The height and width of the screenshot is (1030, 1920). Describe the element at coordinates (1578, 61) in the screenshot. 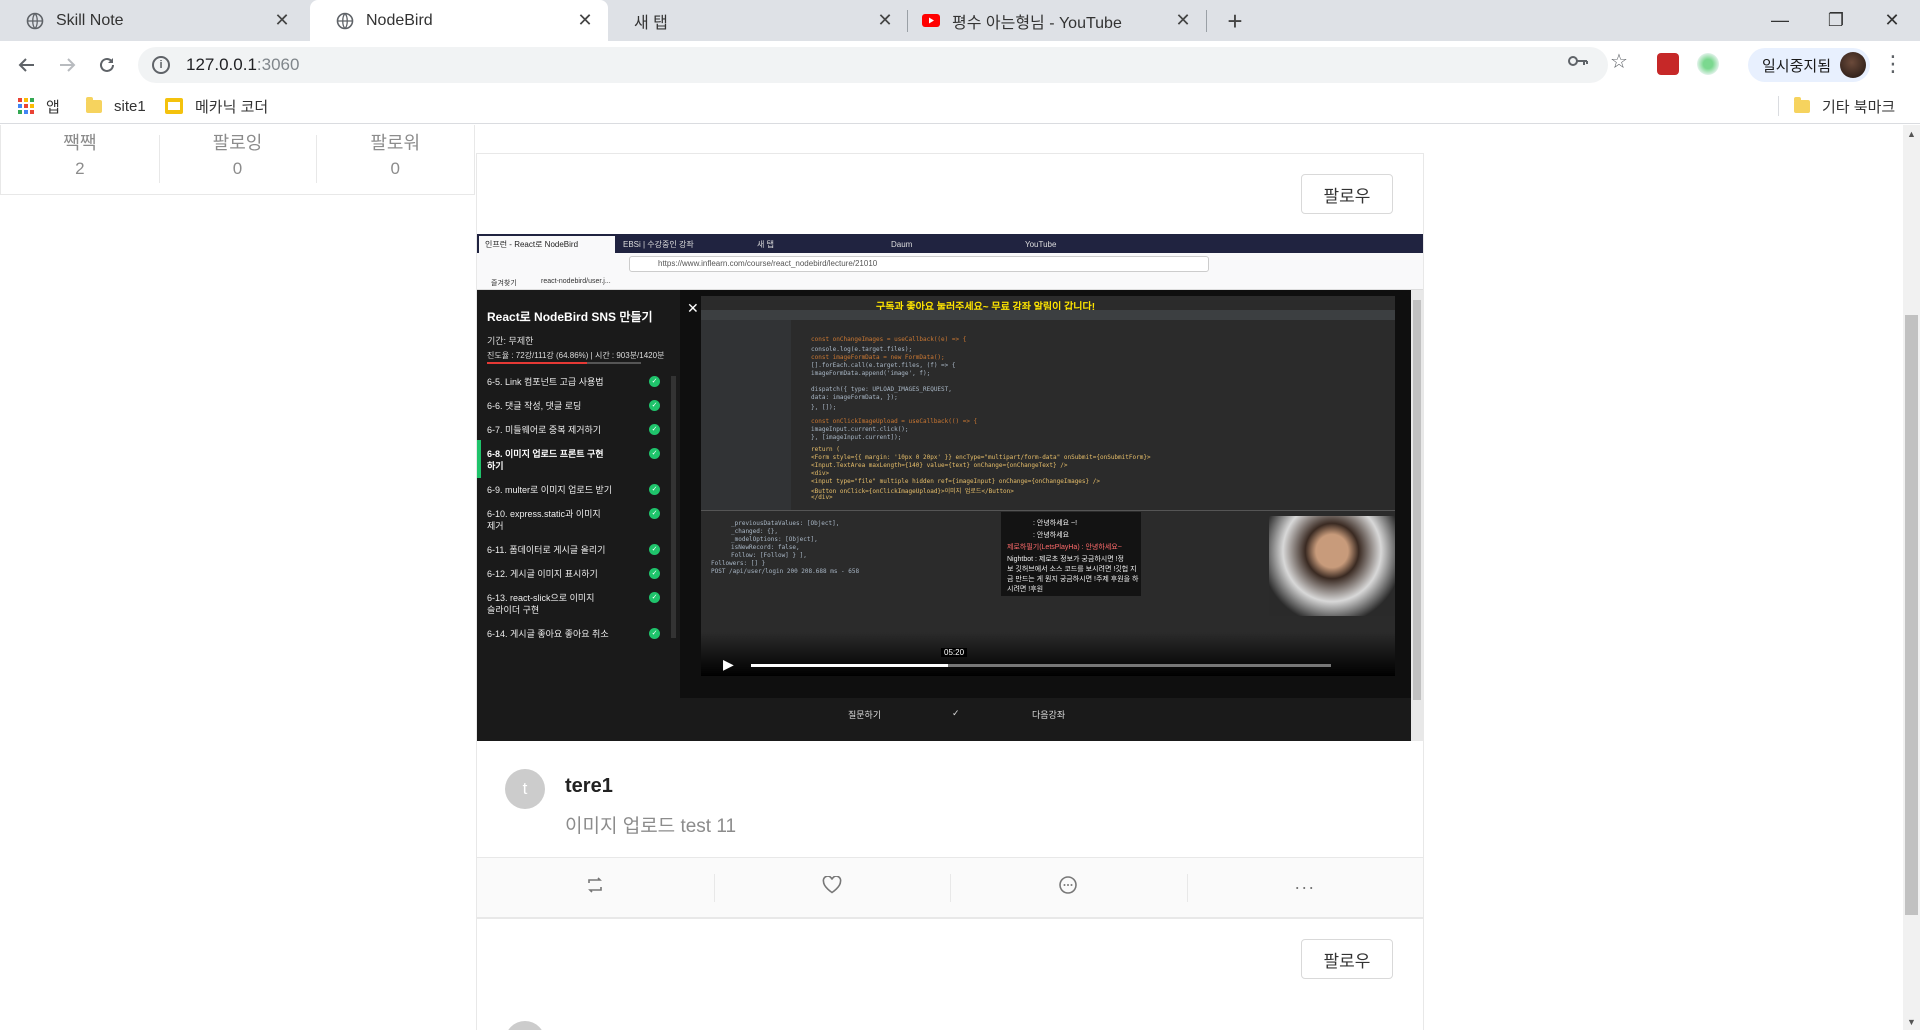

I see `key-icon` at that location.